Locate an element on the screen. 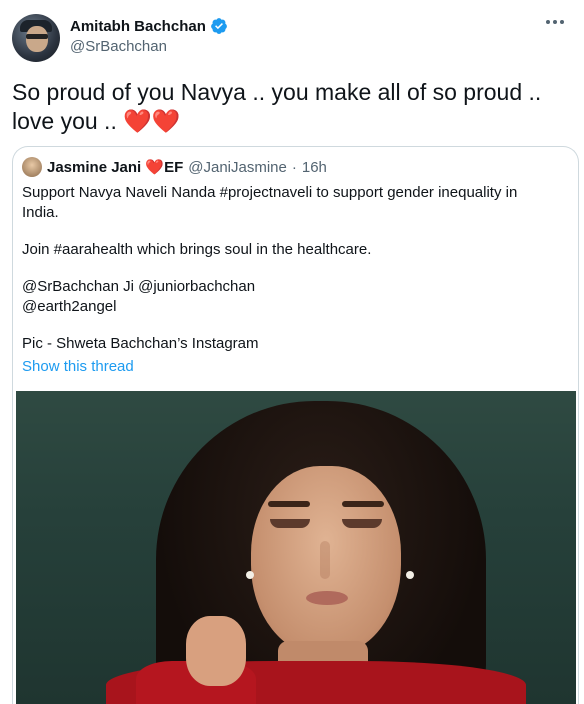 The image size is (584, 704). heart-emoji-icon: ❤️❤️ is located at coordinates (152, 121).